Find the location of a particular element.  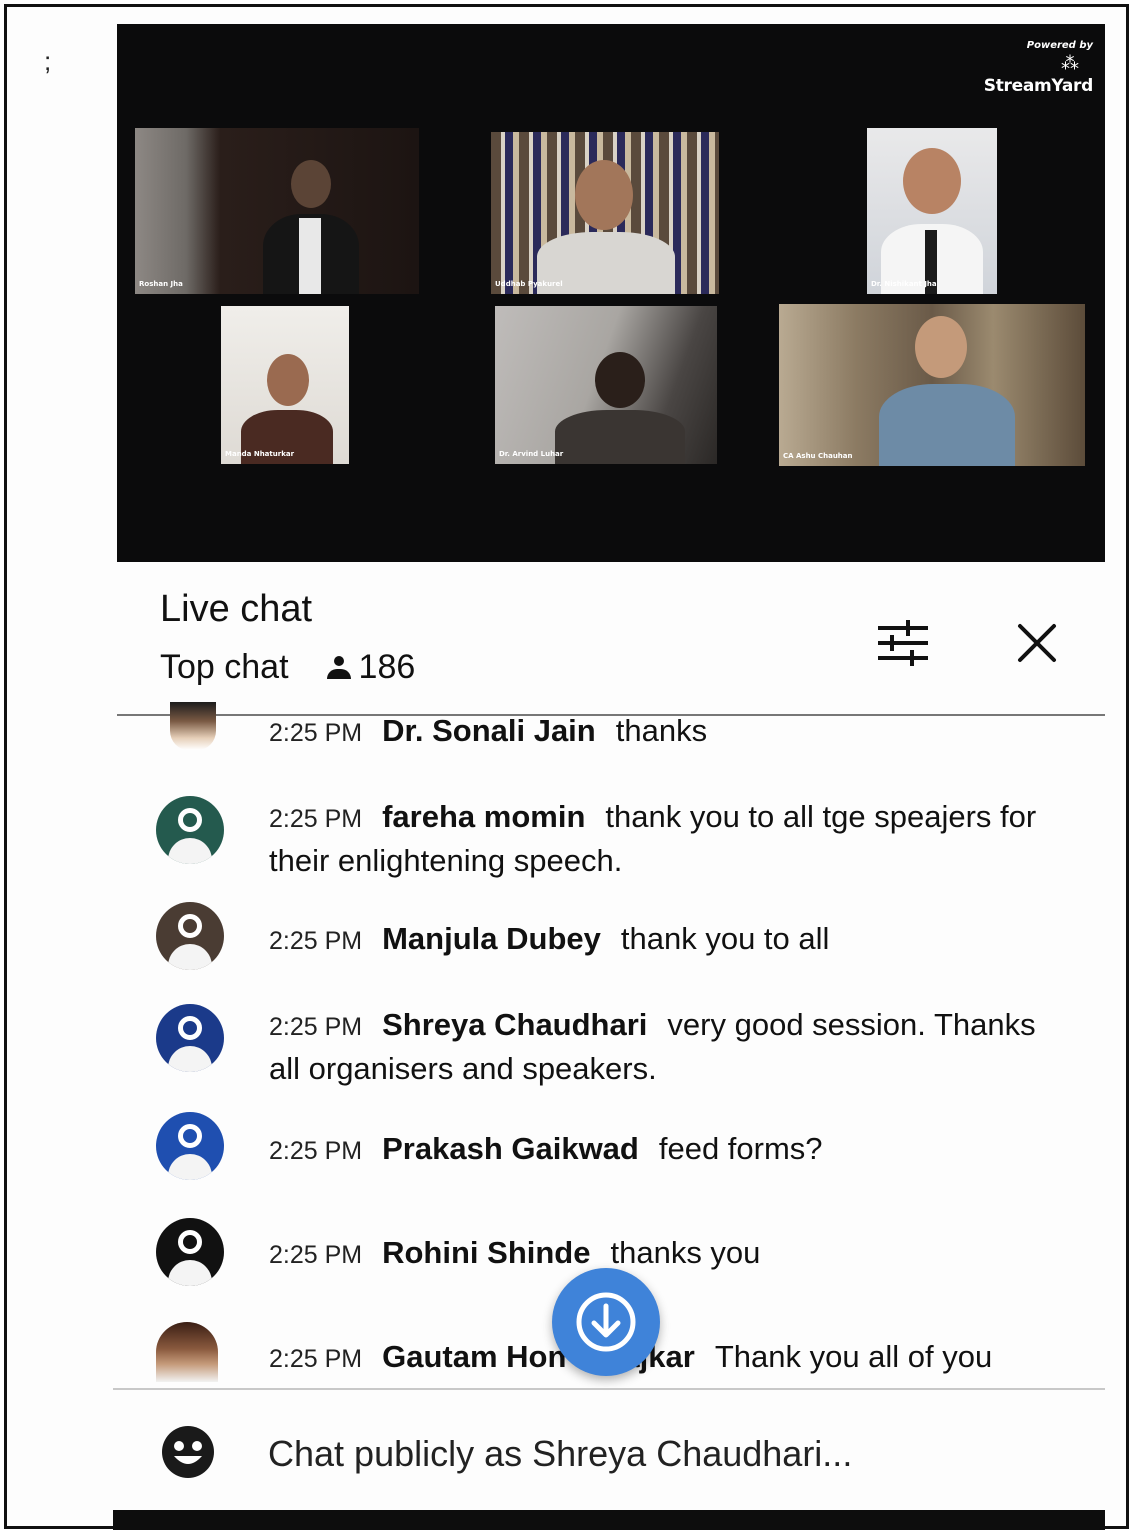

message-author: fareha momin is located at coordinates (483, 816).